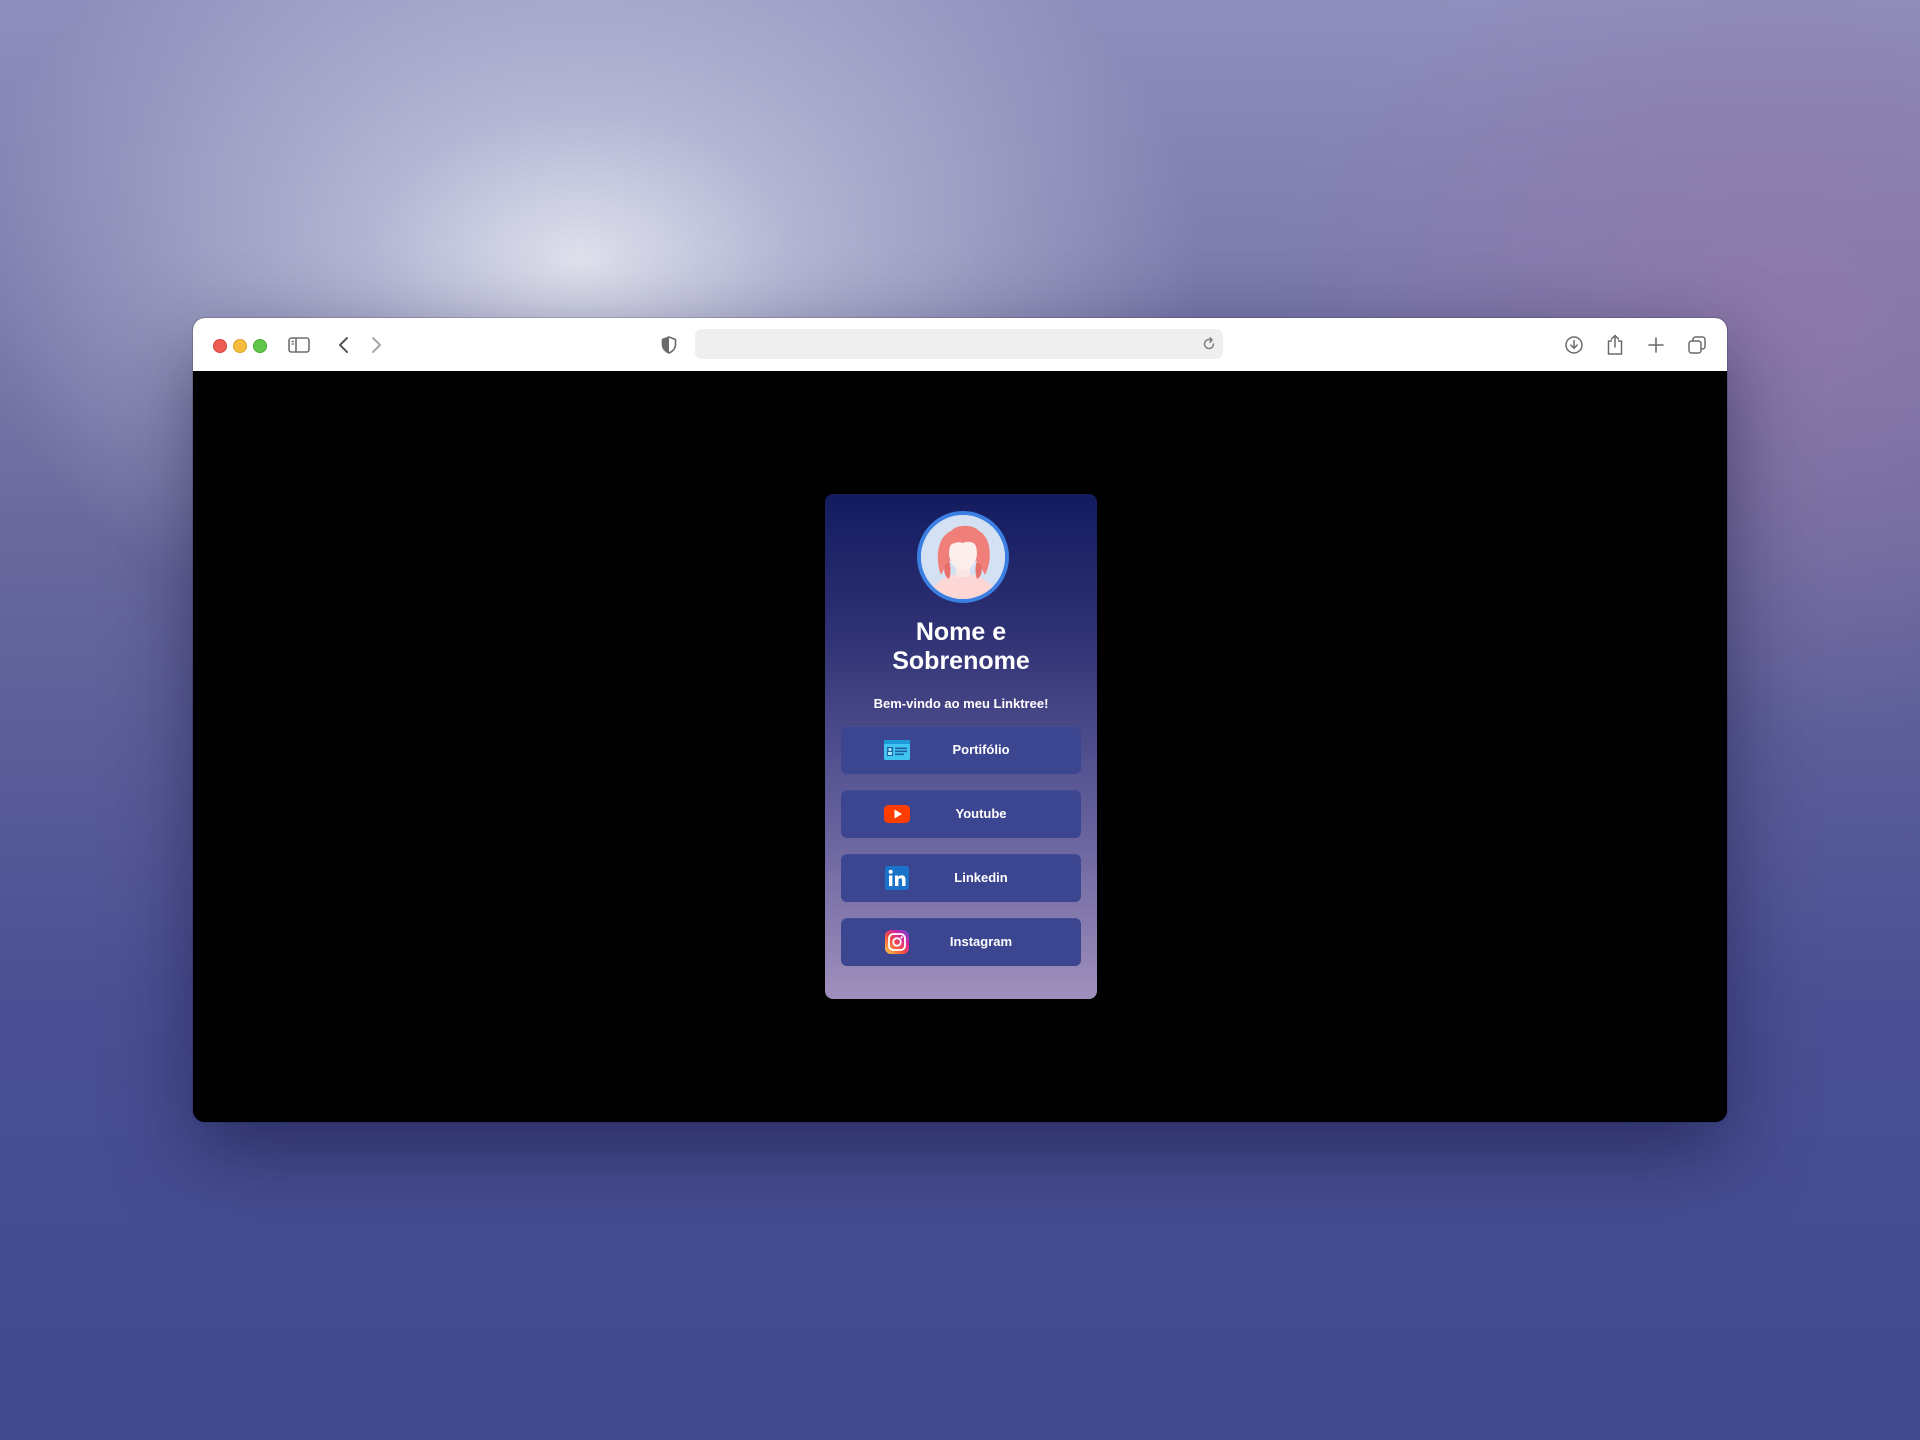  What do you see at coordinates (981, 813) in the screenshot?
I see `youtube-link-label: Youtube` at bounding box center [981, 813].